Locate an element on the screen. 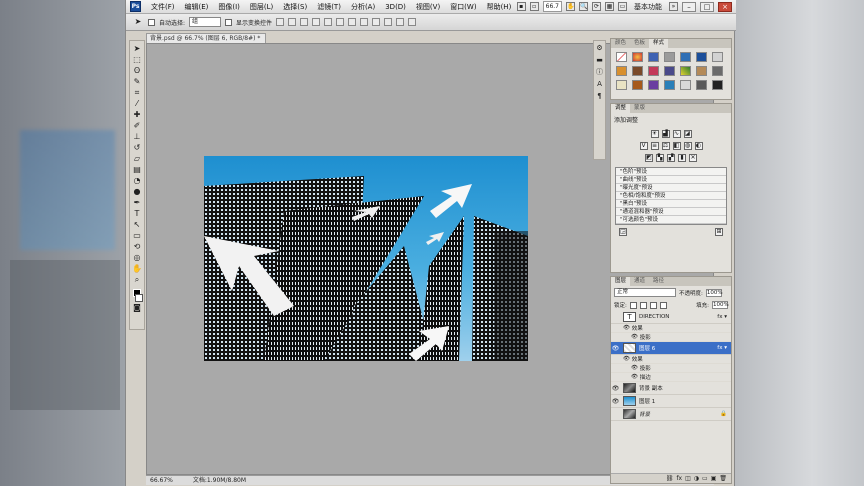  brush-tool-icon: ✐ is located at coordinates (137, 126).